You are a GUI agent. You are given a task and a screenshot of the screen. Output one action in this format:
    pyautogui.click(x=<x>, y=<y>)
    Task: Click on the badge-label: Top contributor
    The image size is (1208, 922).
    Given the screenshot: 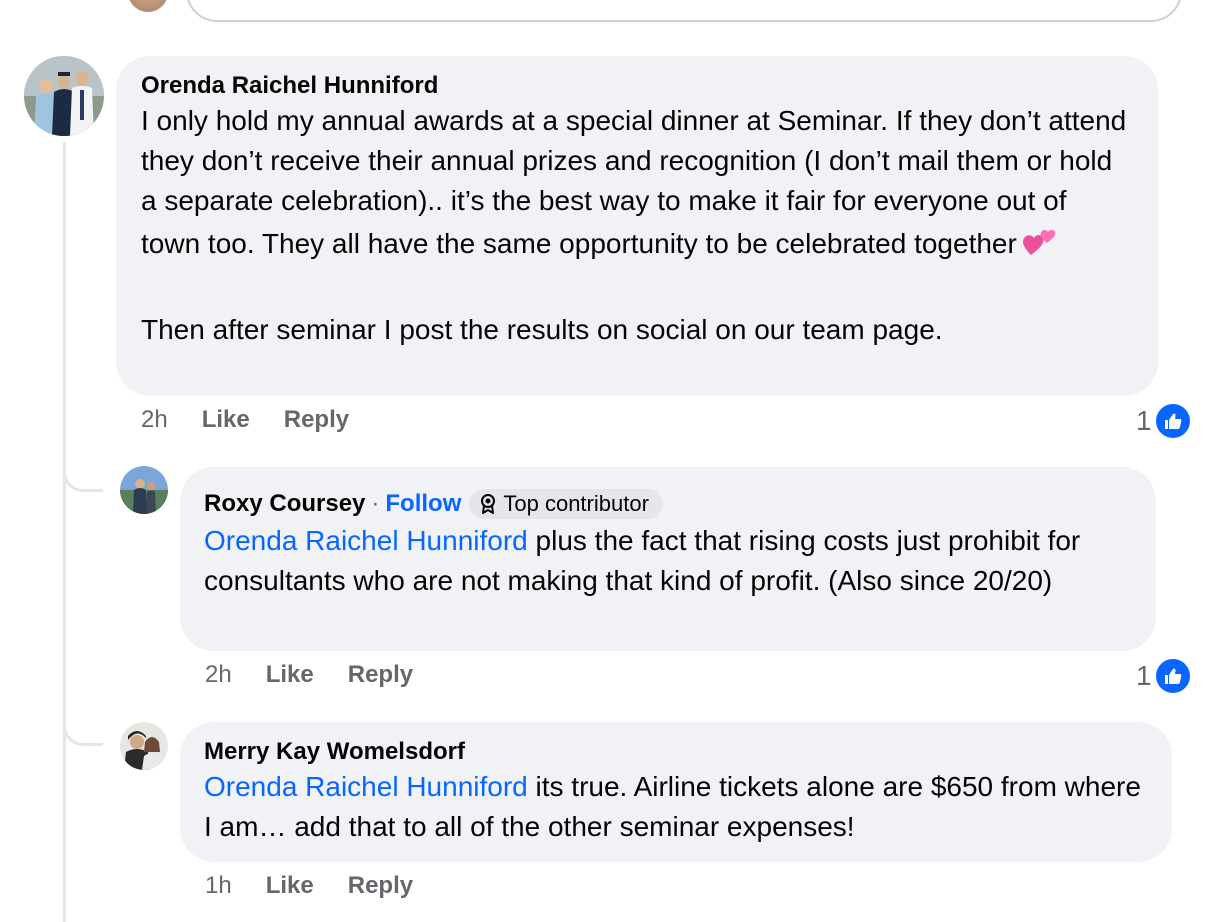 What is the action you would take?
    pyautogui.click(x=576, y=503)
    